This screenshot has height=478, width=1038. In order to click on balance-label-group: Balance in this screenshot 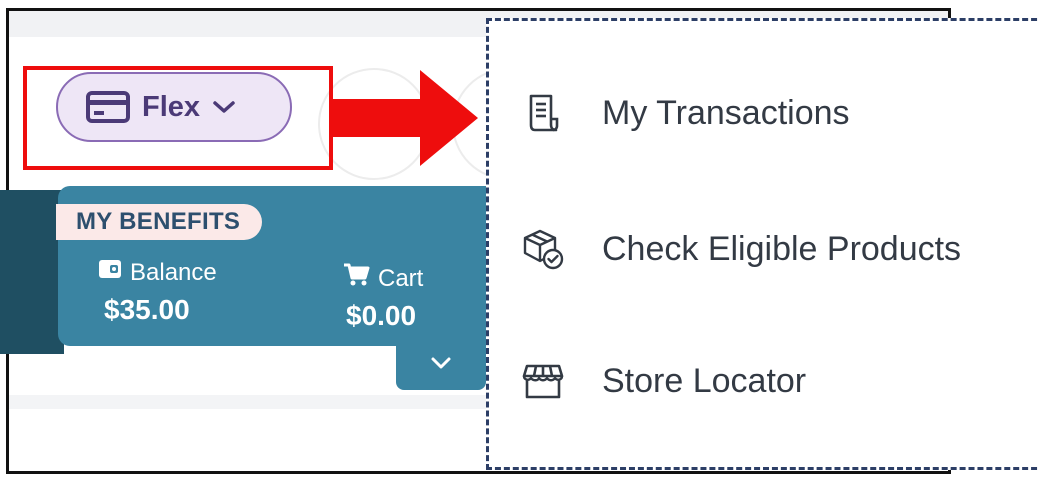, I will do `click(157, 272)`.